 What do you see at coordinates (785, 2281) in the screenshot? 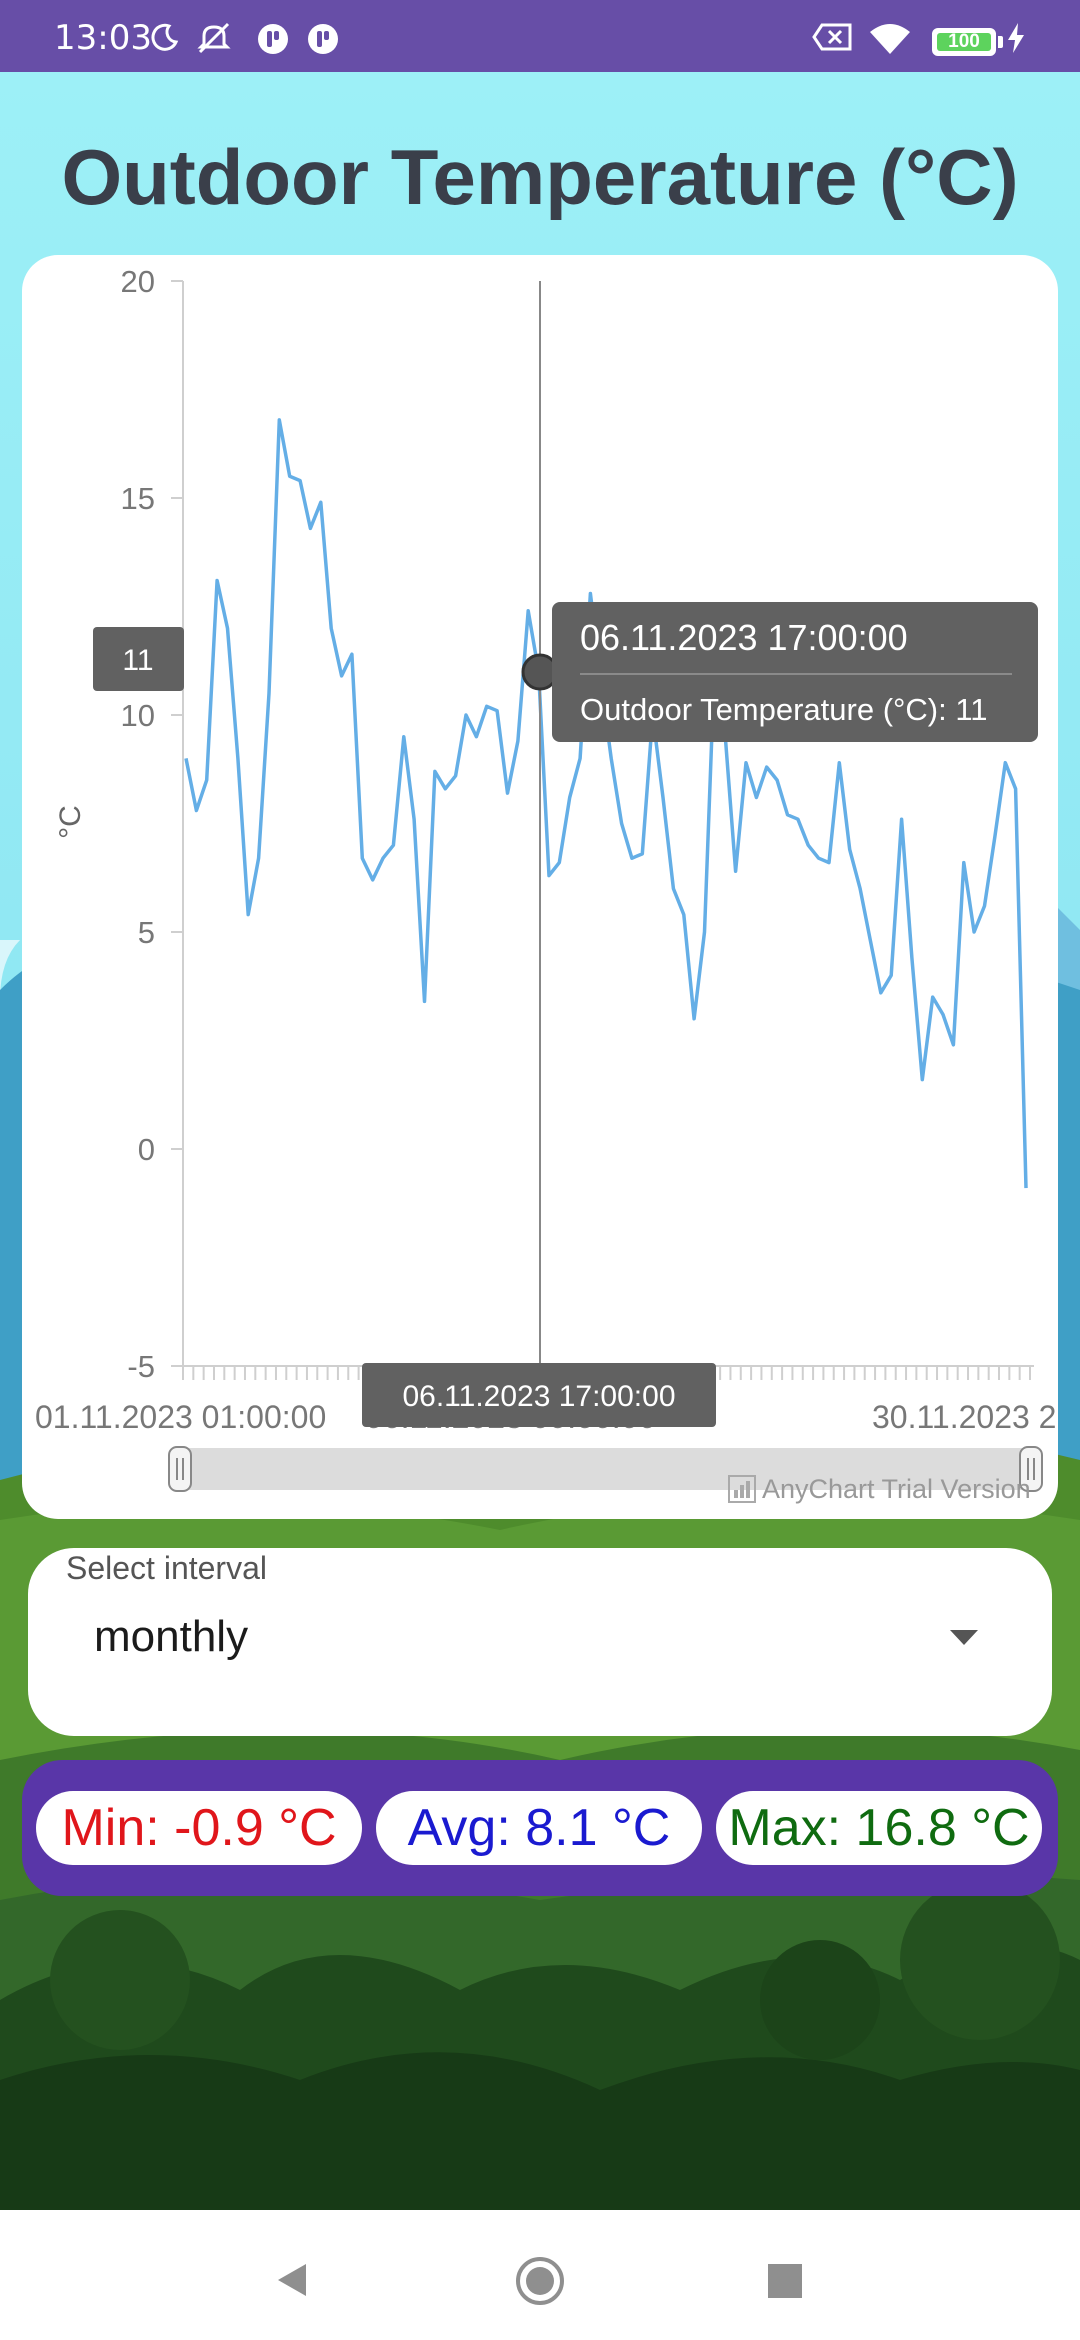
I see `recents-icon` at bounding box center [785, 2281].